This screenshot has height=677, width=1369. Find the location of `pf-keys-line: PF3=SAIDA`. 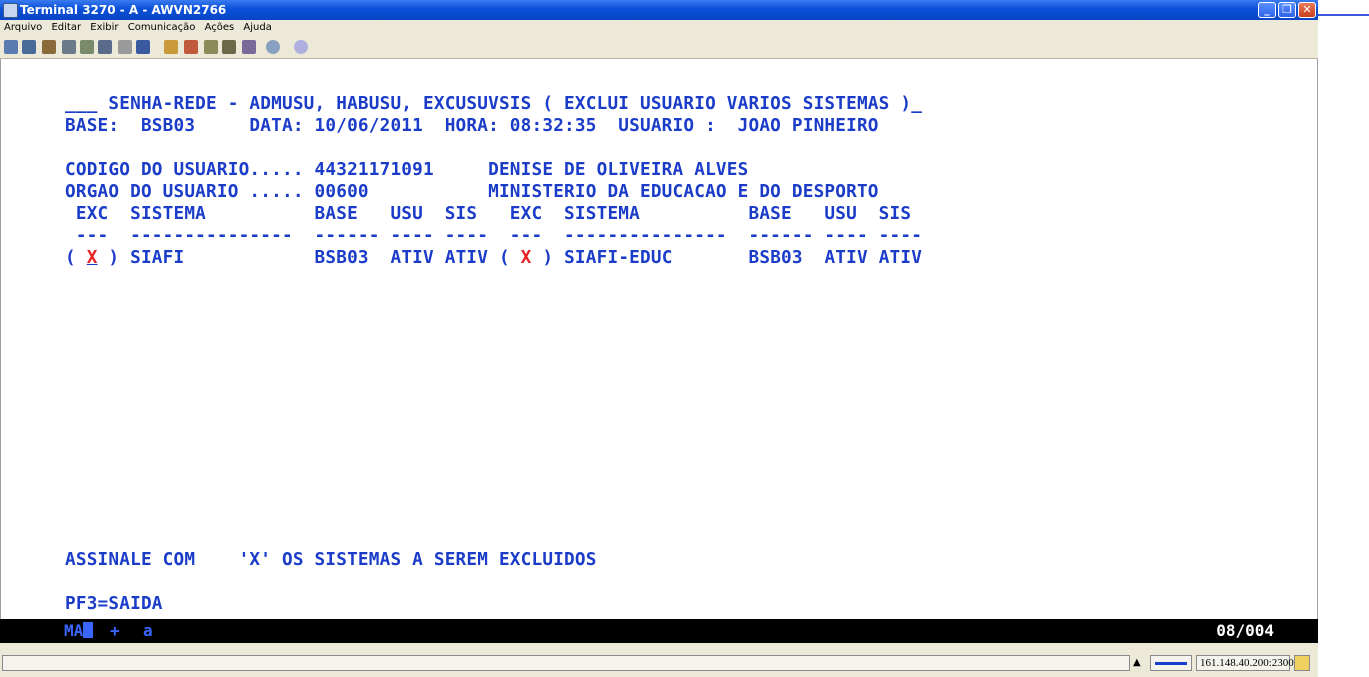

pf-keys-line: PF3=SAIDA is located at coordinates (114, 604).